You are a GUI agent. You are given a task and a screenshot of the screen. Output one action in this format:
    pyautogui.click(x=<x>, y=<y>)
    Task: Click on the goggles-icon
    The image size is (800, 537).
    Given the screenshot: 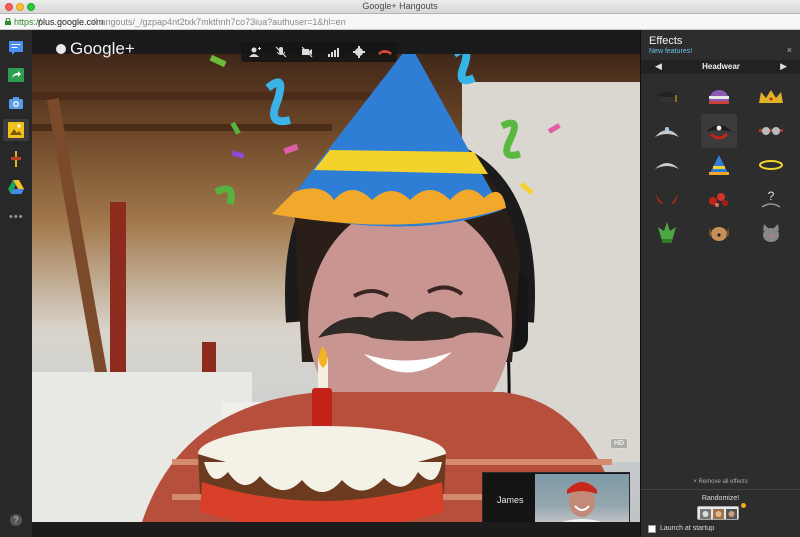 What is the action you would take?
    pyautogui.click(x=771, y=131)
    